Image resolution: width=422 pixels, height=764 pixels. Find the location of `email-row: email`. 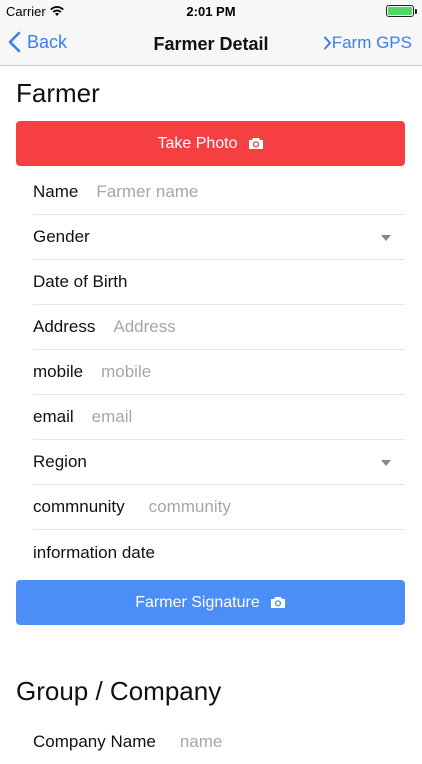

email-row: email is located at coordinates (219, 417).